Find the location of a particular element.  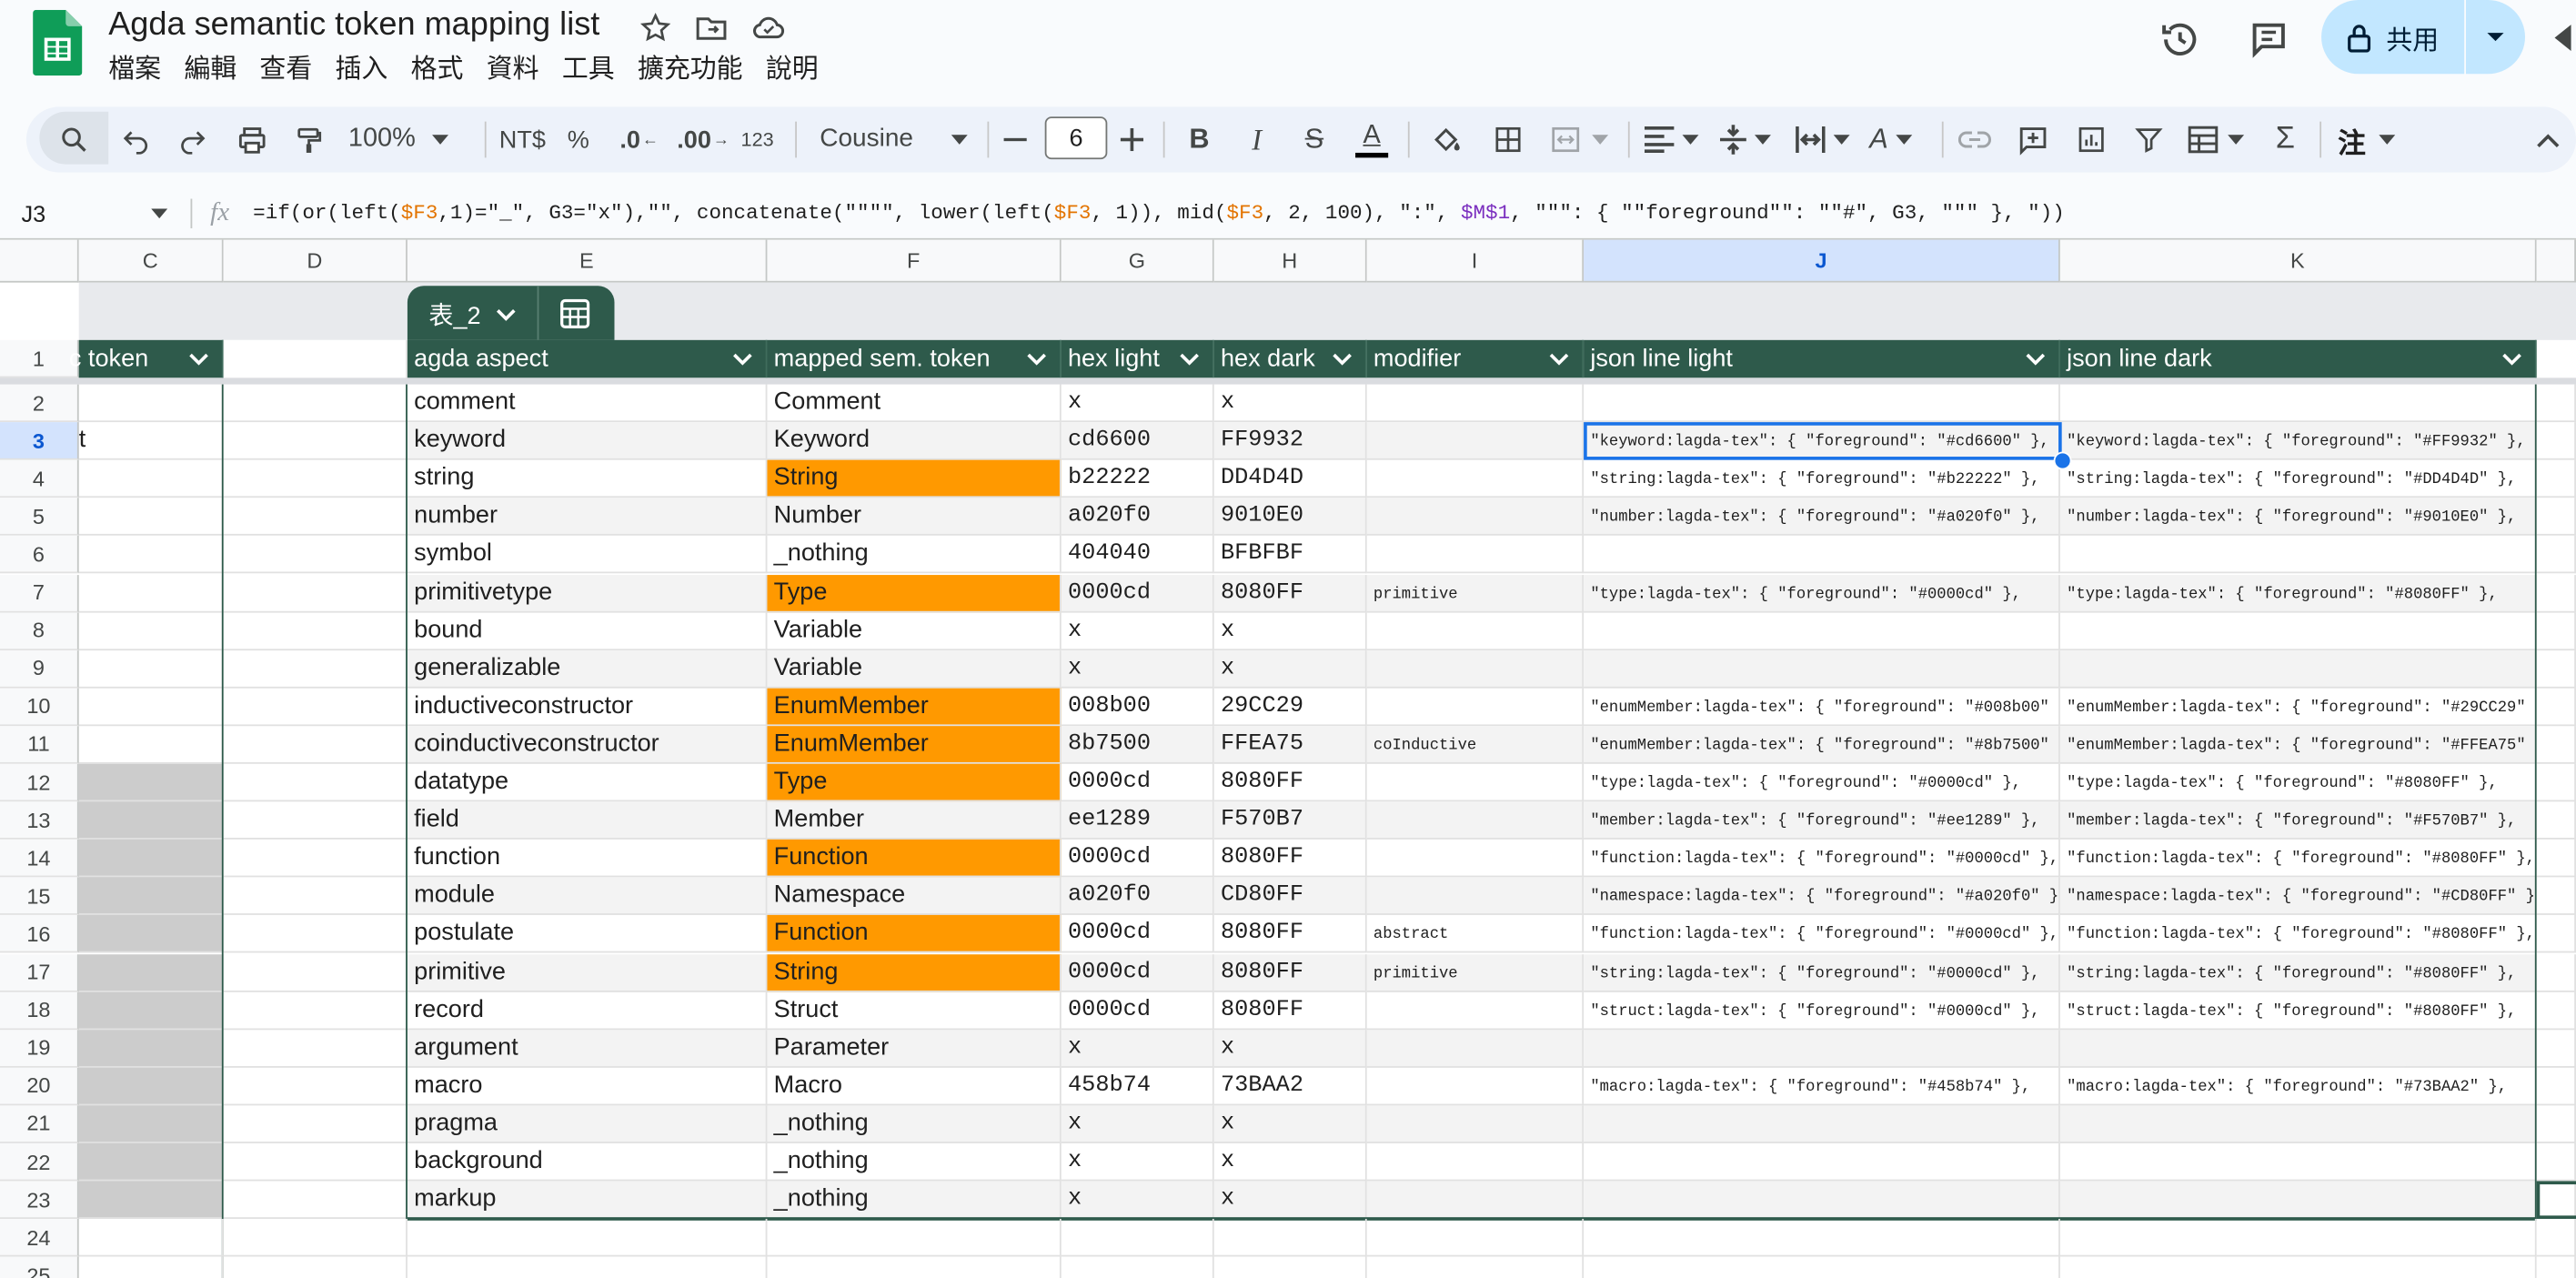

cell-l14 is located at coordinates (2556, 859).